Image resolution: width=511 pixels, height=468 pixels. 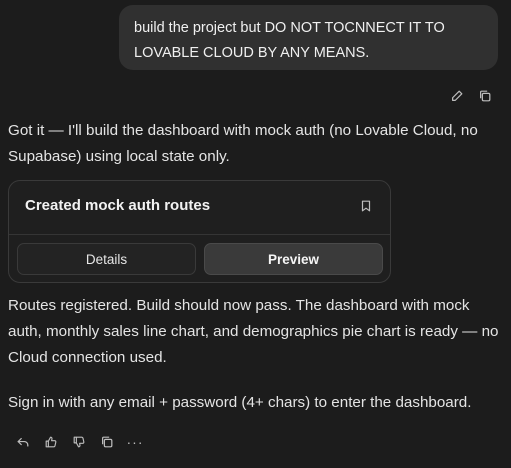 What do you see at coordinates (51, 442) in the screenshot?
I see `thumbs-up-icon` at bounding box center [51, 442].